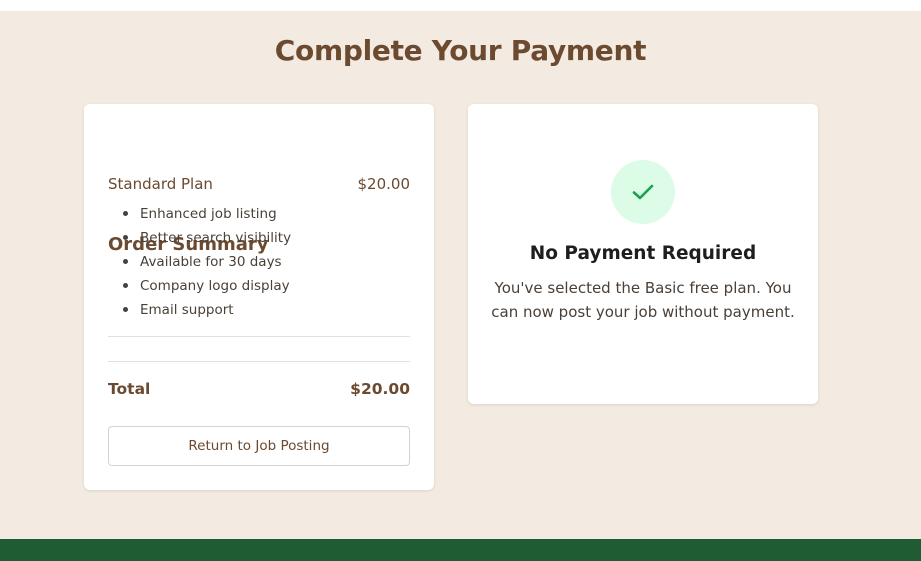  What do you see at coordinates (129, 389) in the screenshot?
I see `total-label: Total` at bounding box center [129, 389].